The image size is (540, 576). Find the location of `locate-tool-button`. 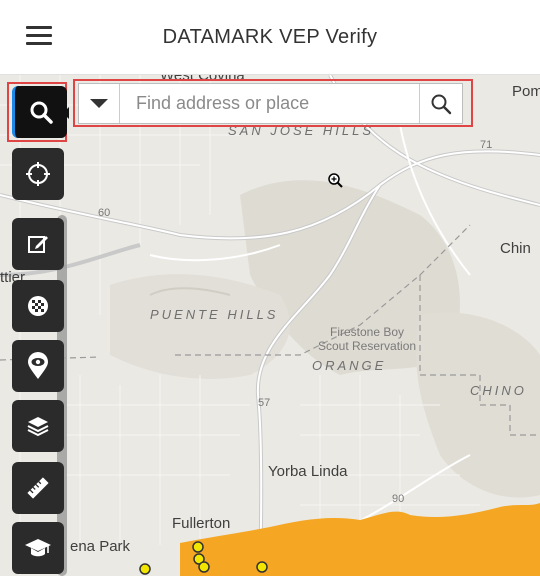

locate-tool-button is located at coordinates (38, 174).